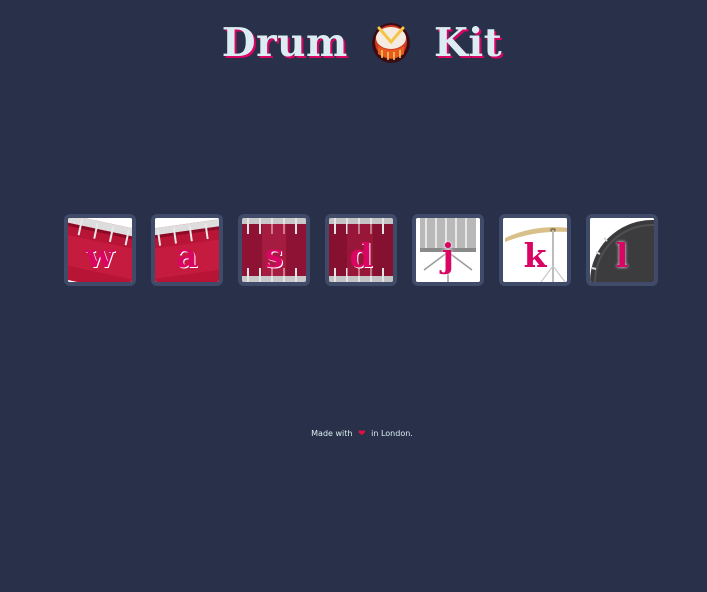  Describe the element at coordinates (332, 433) in the screenshot. I see `footer-text-before: Made with` at that location.